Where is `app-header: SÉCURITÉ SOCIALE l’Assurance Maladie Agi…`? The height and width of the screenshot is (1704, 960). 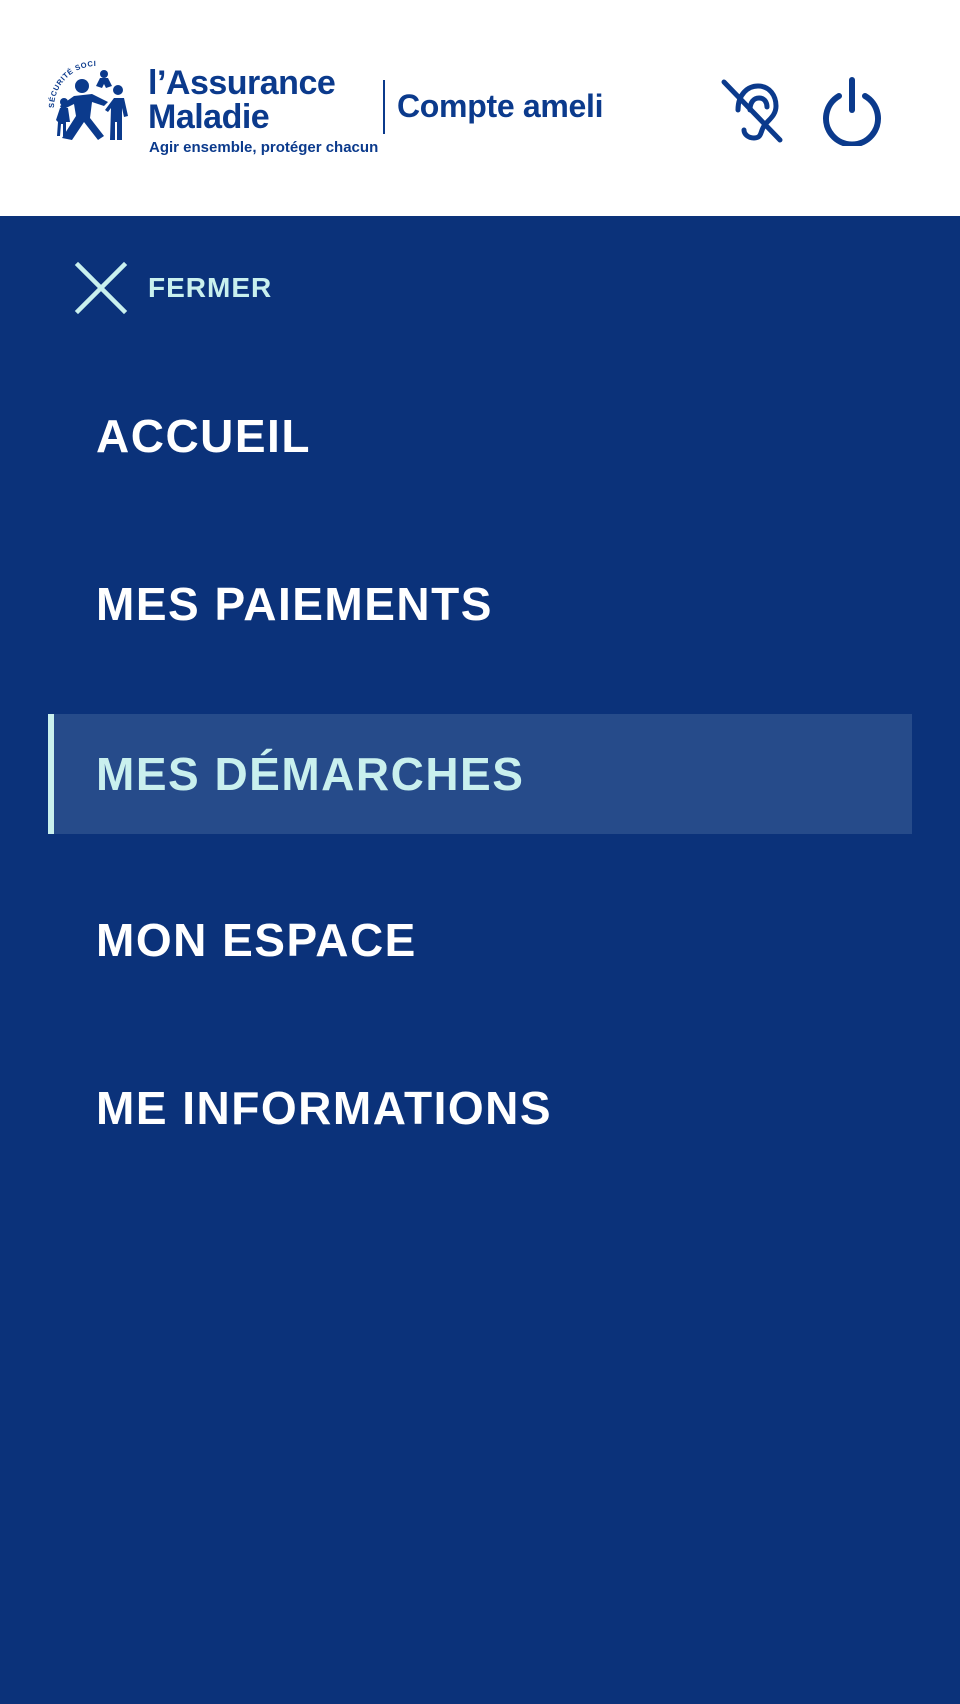 app-header: SÉCURITÉ SOCIALE l’Assurance Maladie Agi… is located at coordinates (480, 108).